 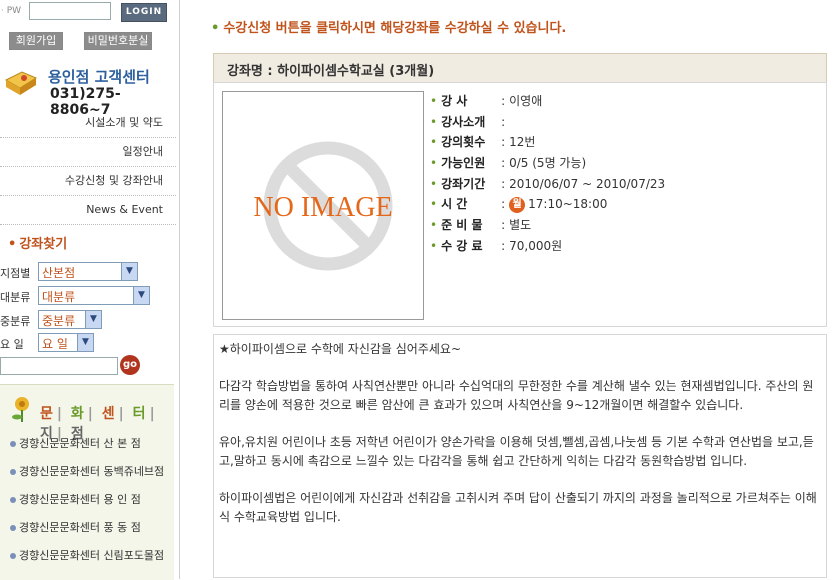 I want to click on filter-subcategory: 중분류 중분류 ▼, so click(x=89, y=320).